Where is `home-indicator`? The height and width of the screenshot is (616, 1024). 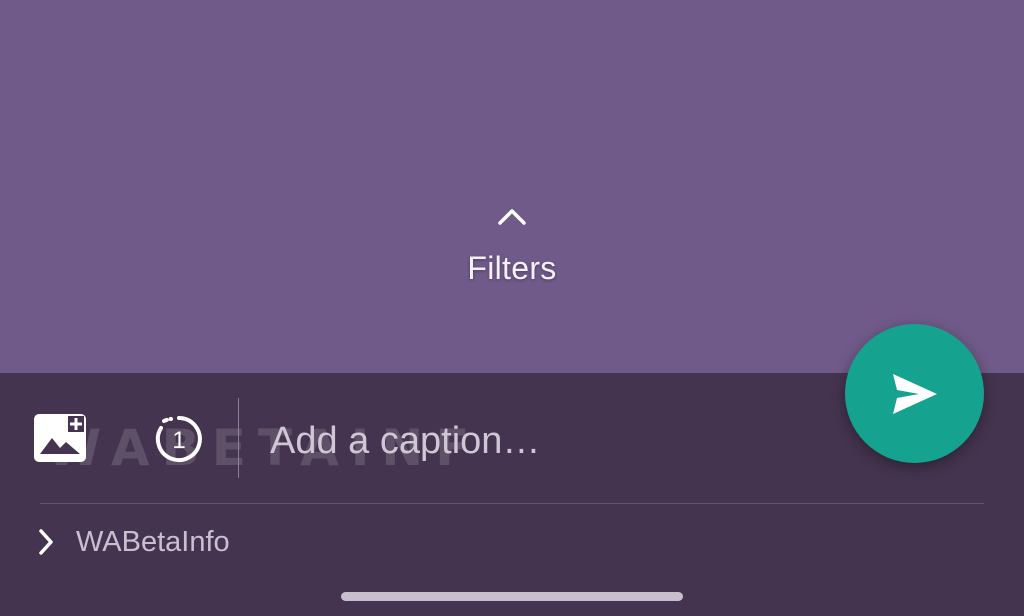 home-indicator is located at coordinates (512, 596).